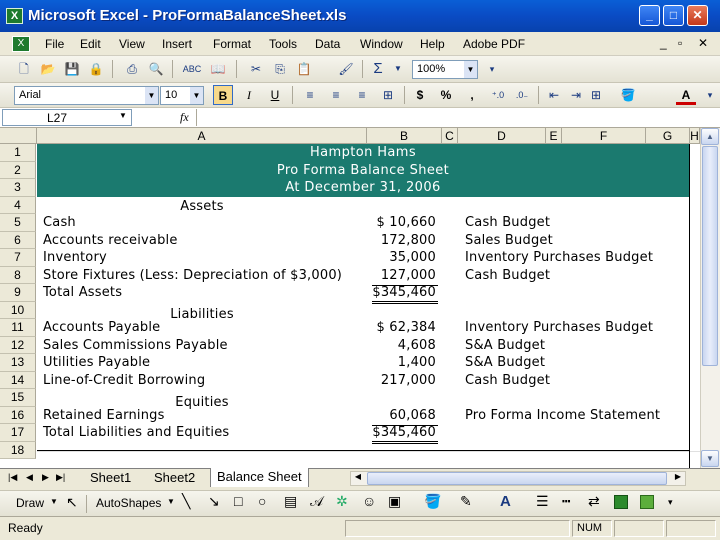 The height and width of the screenshot is (540, 720). What do you see at coordinates (18, 398) in the screenshot?
I see `row-header: 15` at bounding box center [18, 398].